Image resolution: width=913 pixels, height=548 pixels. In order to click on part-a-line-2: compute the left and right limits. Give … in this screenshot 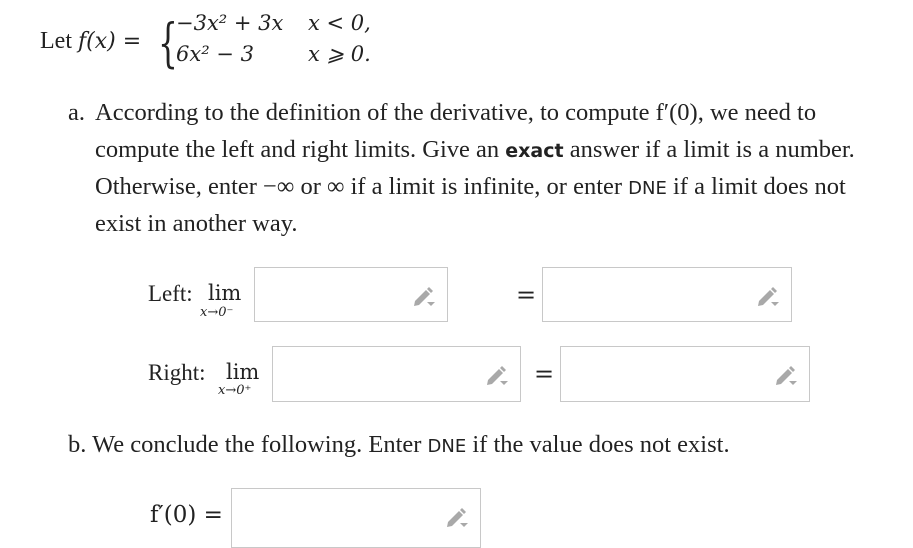, I will do `click(475, 149)`.